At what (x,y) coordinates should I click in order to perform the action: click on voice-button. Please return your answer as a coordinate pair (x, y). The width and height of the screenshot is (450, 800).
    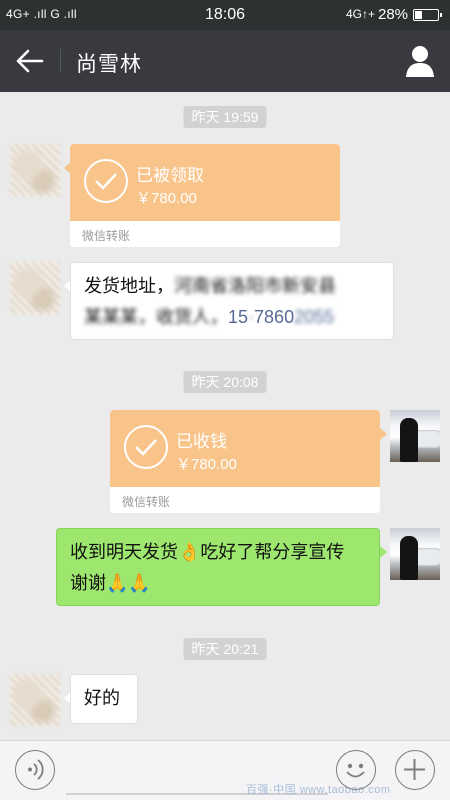
    Looking at the image, I should click on (35, 770).